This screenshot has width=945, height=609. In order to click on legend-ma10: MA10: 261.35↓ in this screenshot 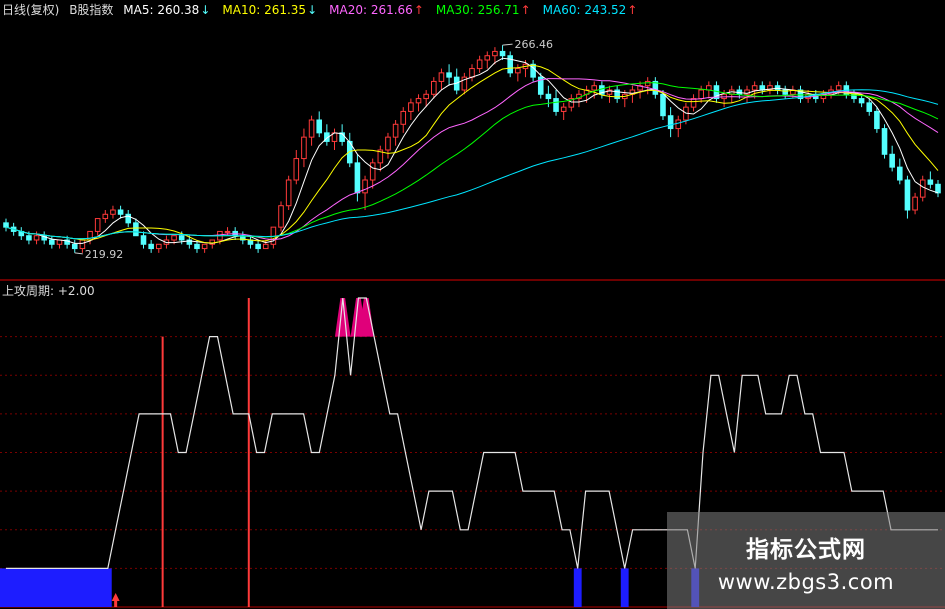, I will do `click(270, 10)`.